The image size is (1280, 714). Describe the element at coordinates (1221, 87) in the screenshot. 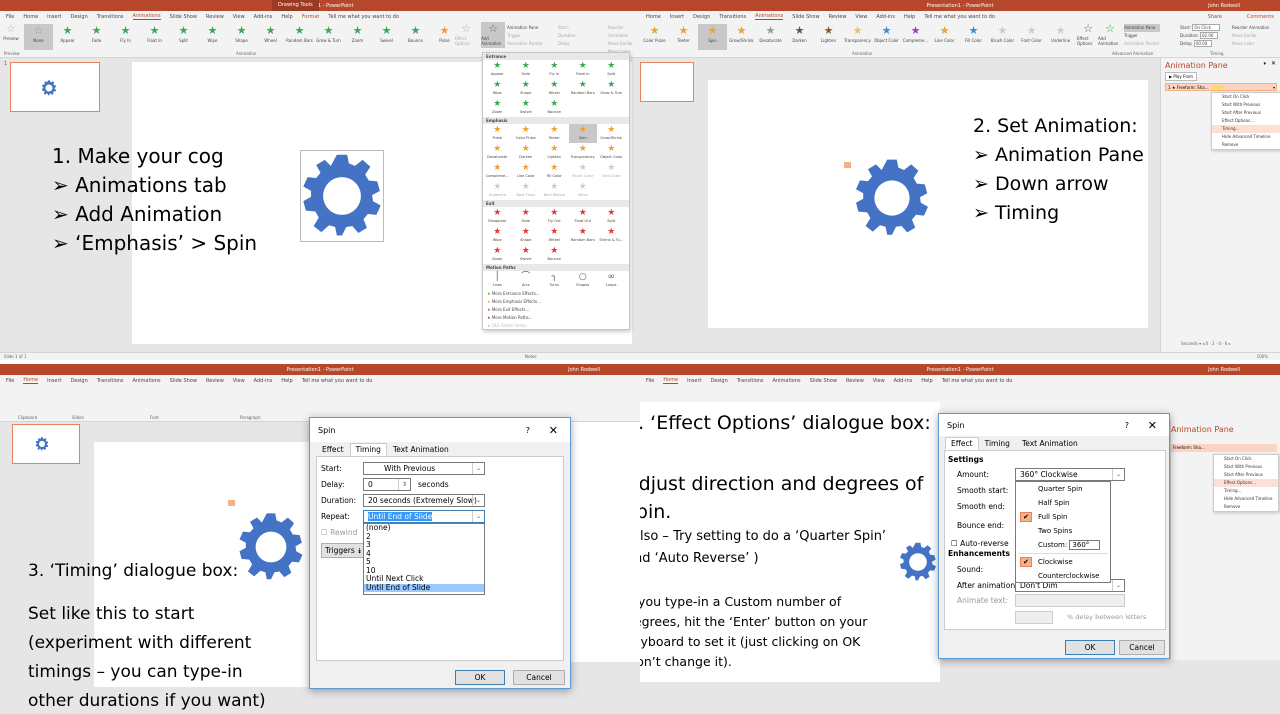

I see `animation-pane-item: 1 ★ Freeform: Sha... ▾` at that location.